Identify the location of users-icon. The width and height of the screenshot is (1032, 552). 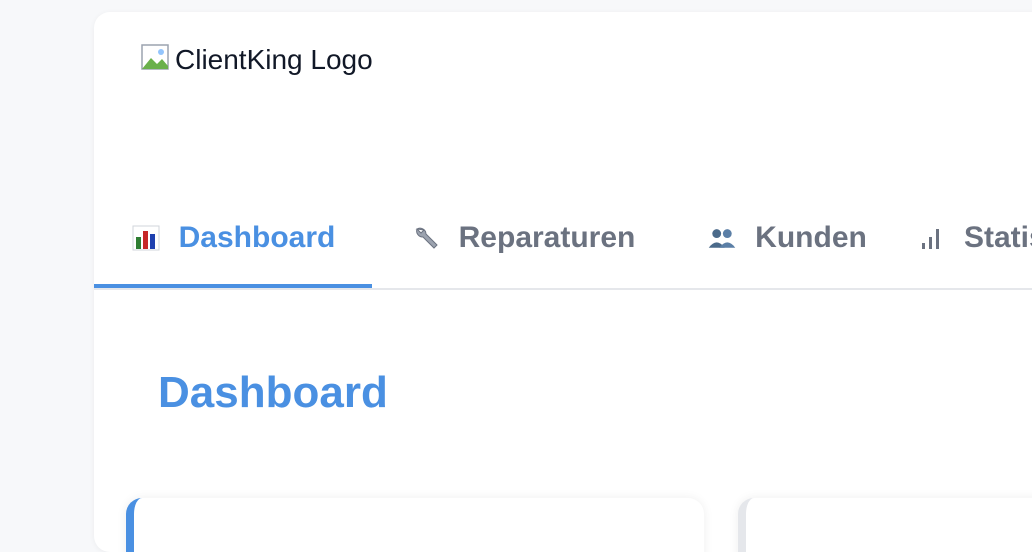
(722, 238).